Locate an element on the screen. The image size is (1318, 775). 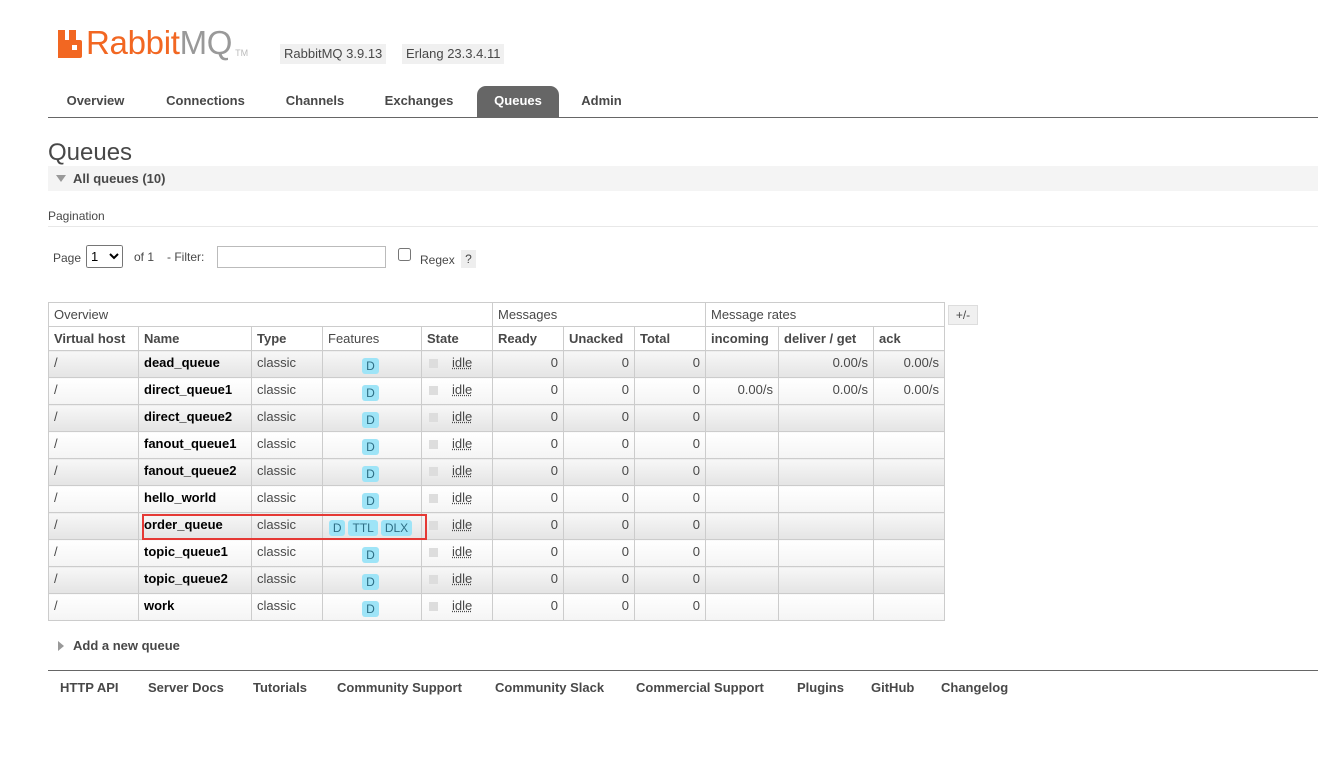
page-label: Page is located at coordinates (67, 258).